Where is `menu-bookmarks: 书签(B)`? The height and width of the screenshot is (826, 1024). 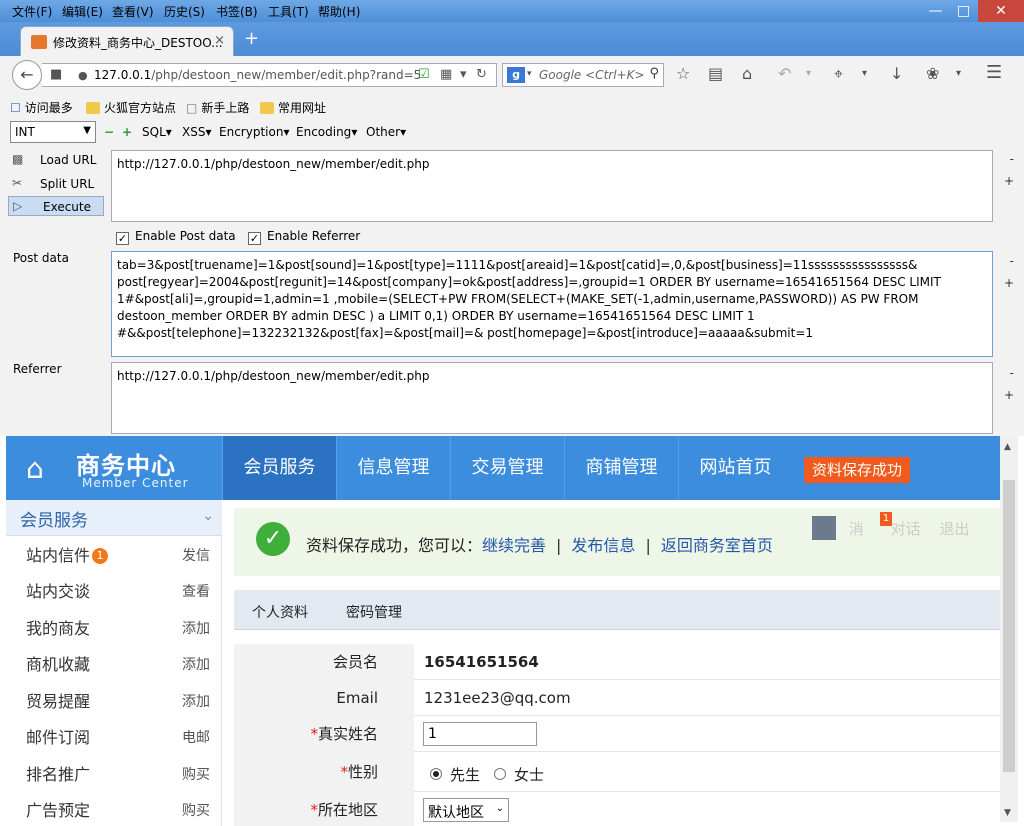
menu-bookmarks: 书签(B) is located at coordinates (237, 11).